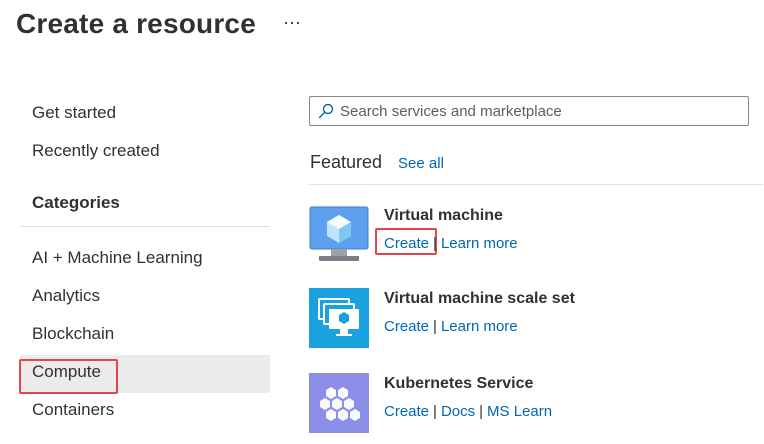  What do you see at coordinates (145, 153) in the screenshot?
I see `sidebar-item-recently-created: Recently created` at bounding box center [145, 153].